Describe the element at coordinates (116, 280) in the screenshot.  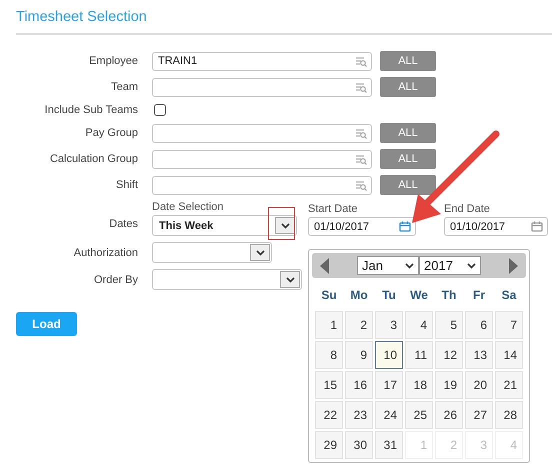
I see `field-label: Order By` at that location.